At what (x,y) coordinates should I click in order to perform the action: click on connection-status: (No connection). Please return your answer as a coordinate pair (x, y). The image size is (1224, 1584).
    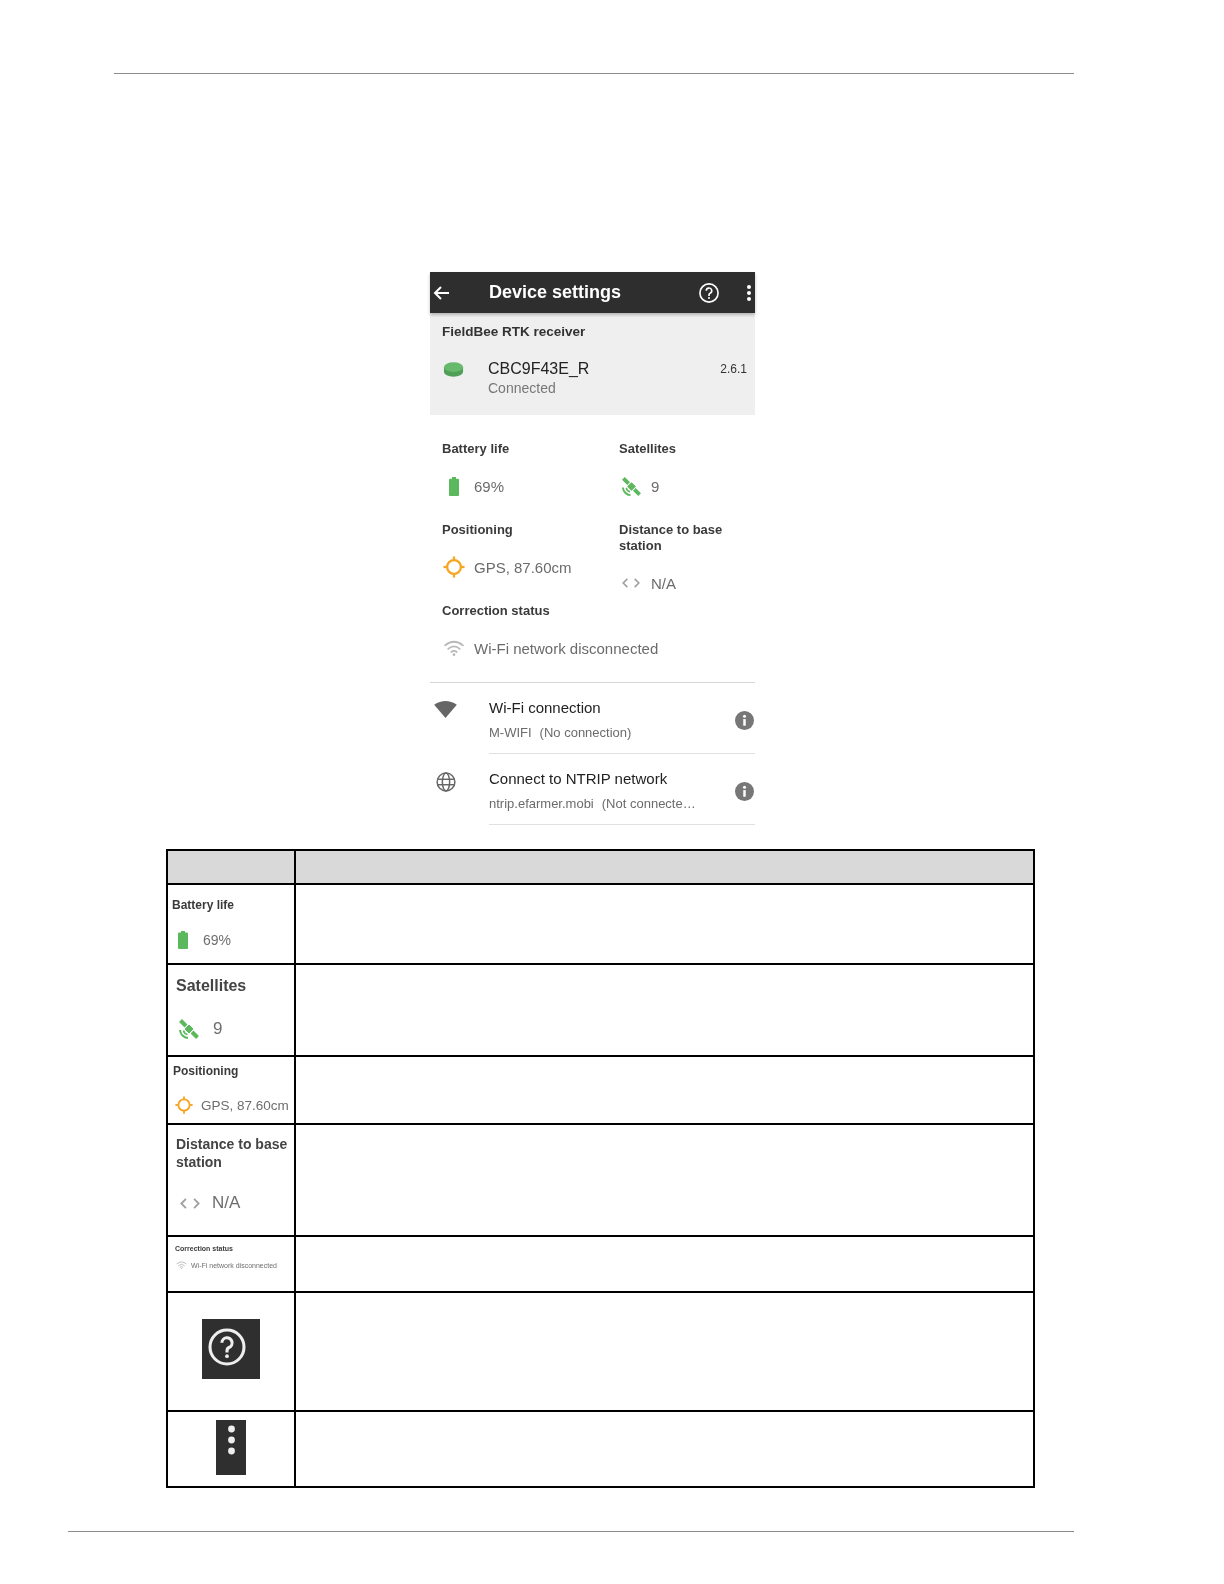
    Looking at the image, I should click on (585, 733).